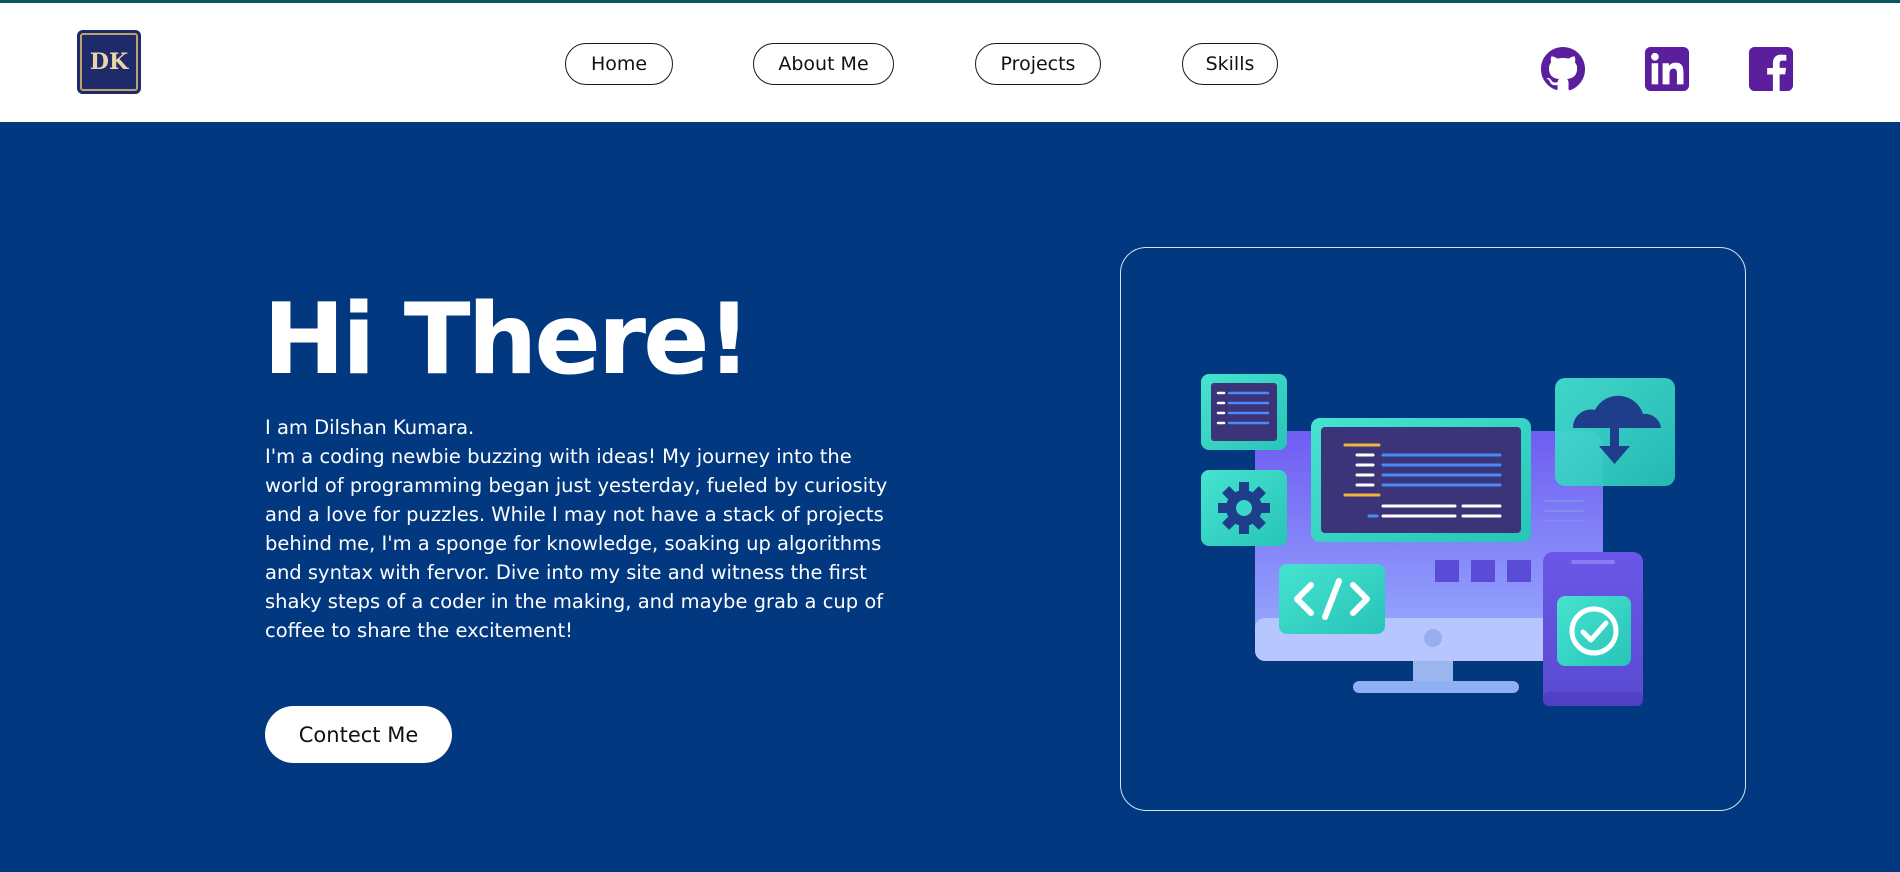 This screenshot has width=1900, height=872. What do you see at coordinates (950, 61) in the screenshot?
I see `site-header: DK Home About Me Projects Skills` at bounding box center [950, 61].